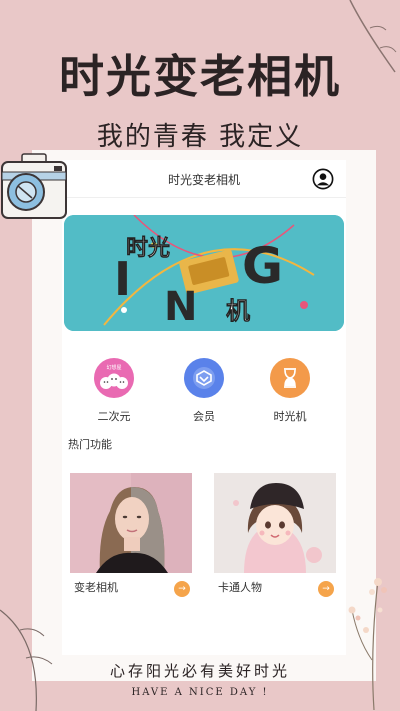 Image resolution: width=400 pixels, height=711 pixels. What do you see at coordinates (122, 279) in the screenshot?
I see `banner-letter-i: I` at bounding box center [122, 279].